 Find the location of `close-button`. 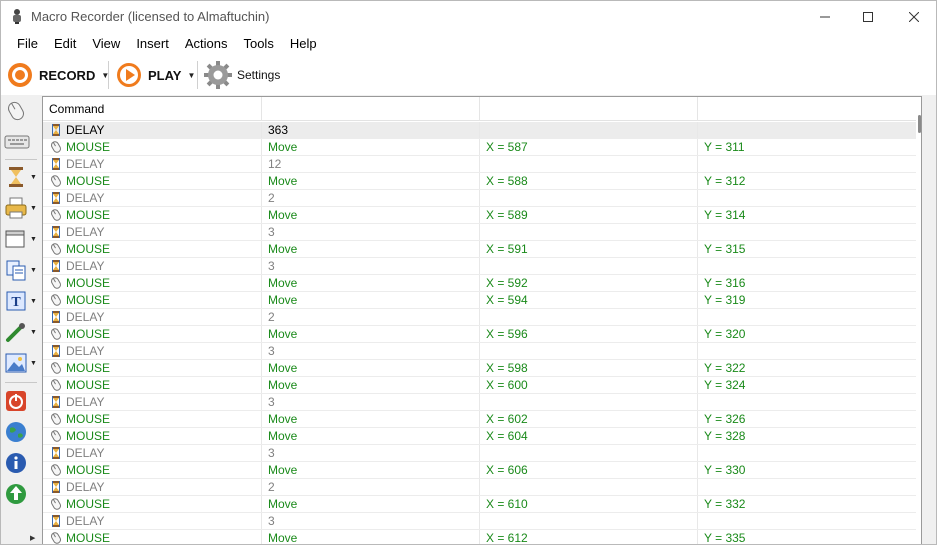

close-button is located at coordinates (913, 16).